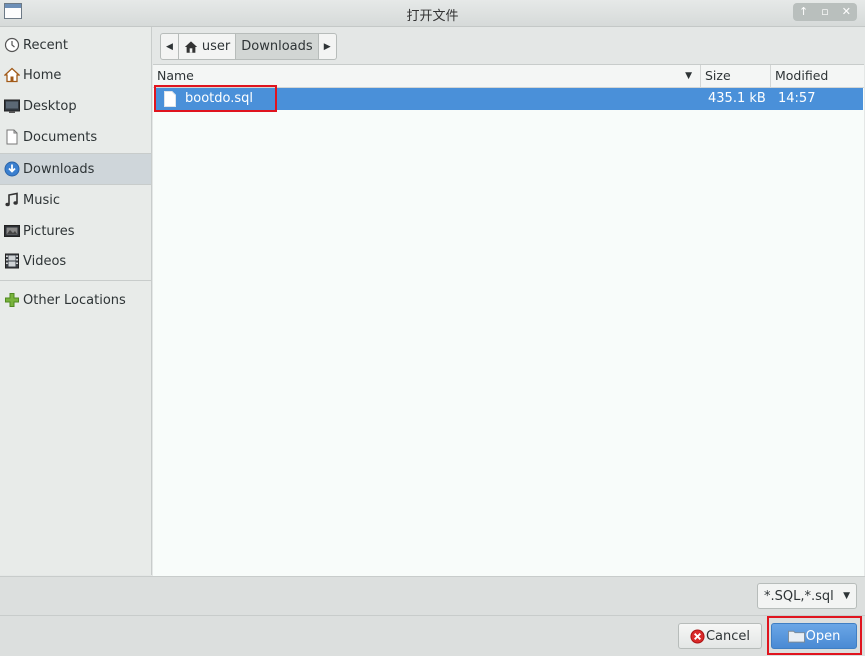 The height and width of the screenshot is (656, 865). Describe the element at coordinates (219, 98) in the screenshot. I see `file-name: bootdo.sql` at that location.